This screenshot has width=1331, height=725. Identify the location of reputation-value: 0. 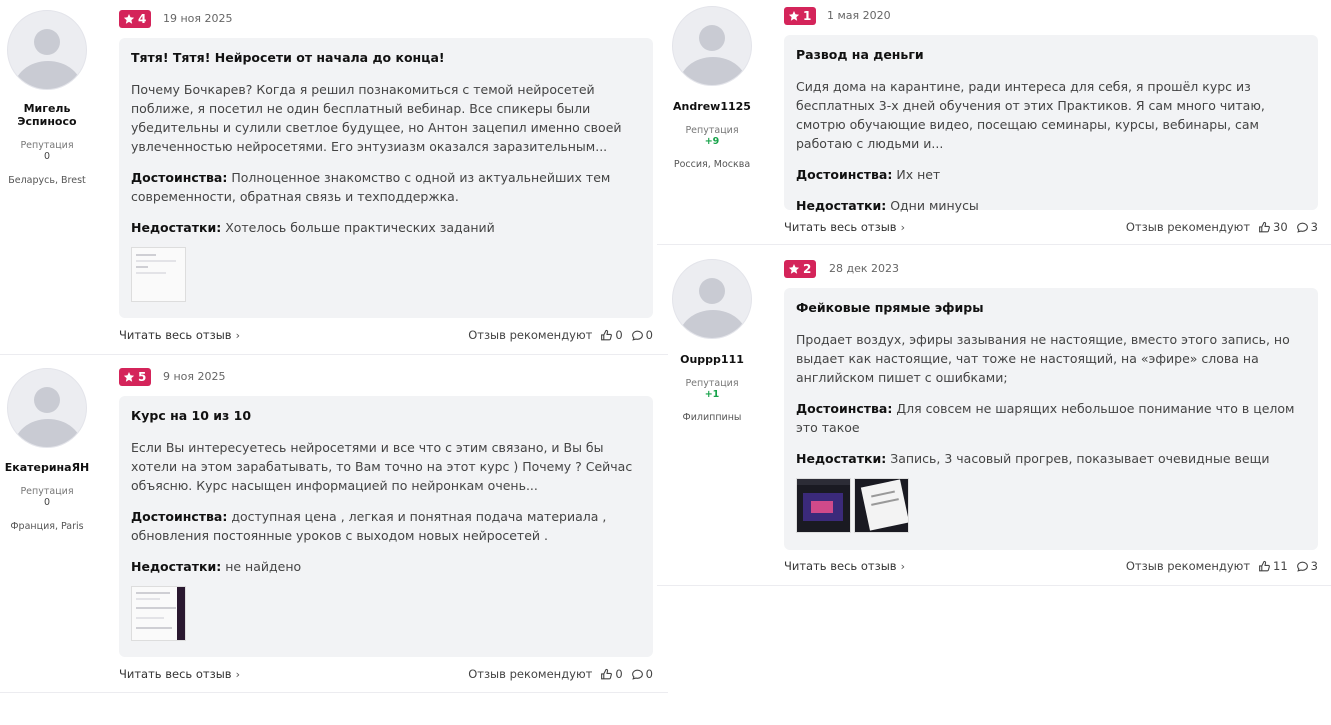
(47, 502).